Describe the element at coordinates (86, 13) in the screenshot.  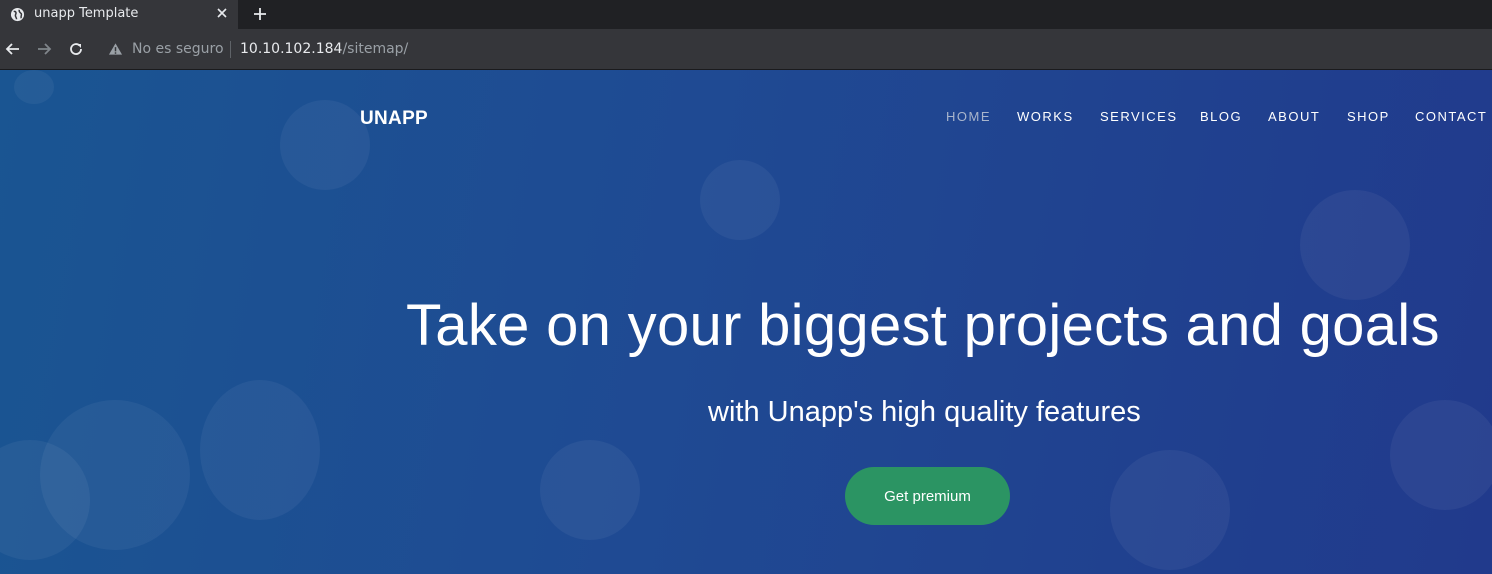
I see `tab-title: unapp Template` at that location.